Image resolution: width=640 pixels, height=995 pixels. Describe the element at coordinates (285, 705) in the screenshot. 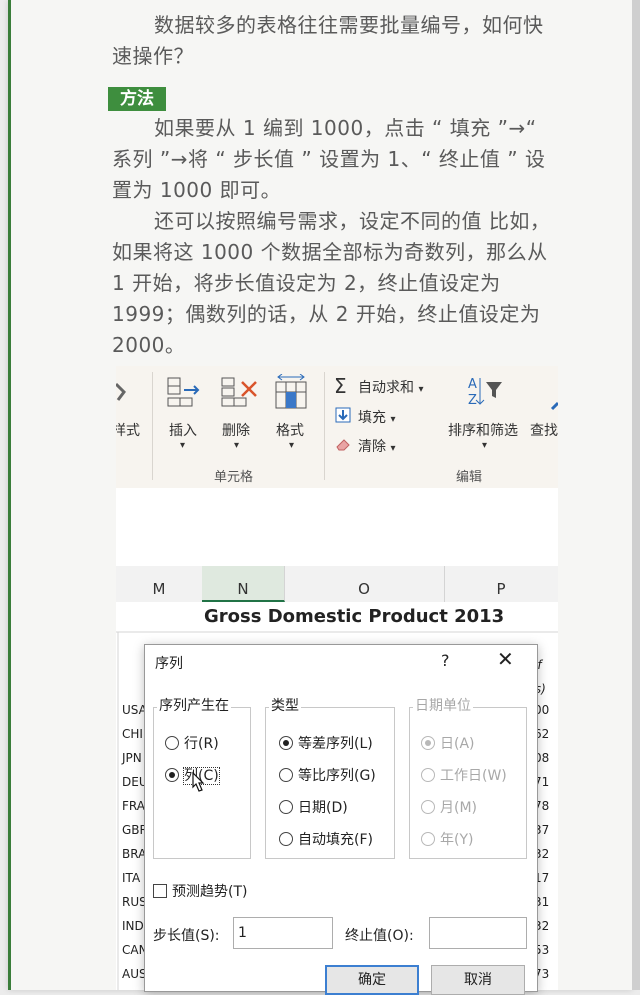

I see `type-label: 类型` at that location.